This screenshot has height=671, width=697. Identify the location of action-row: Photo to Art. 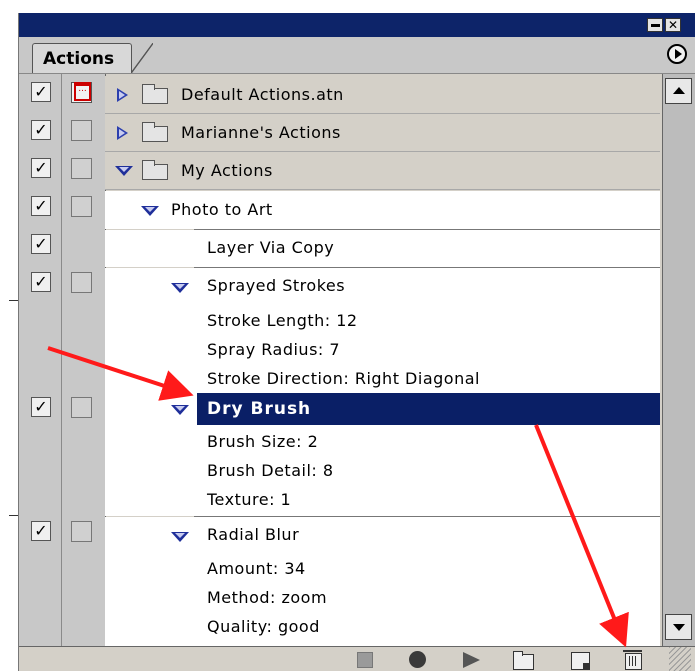
(382, 210).